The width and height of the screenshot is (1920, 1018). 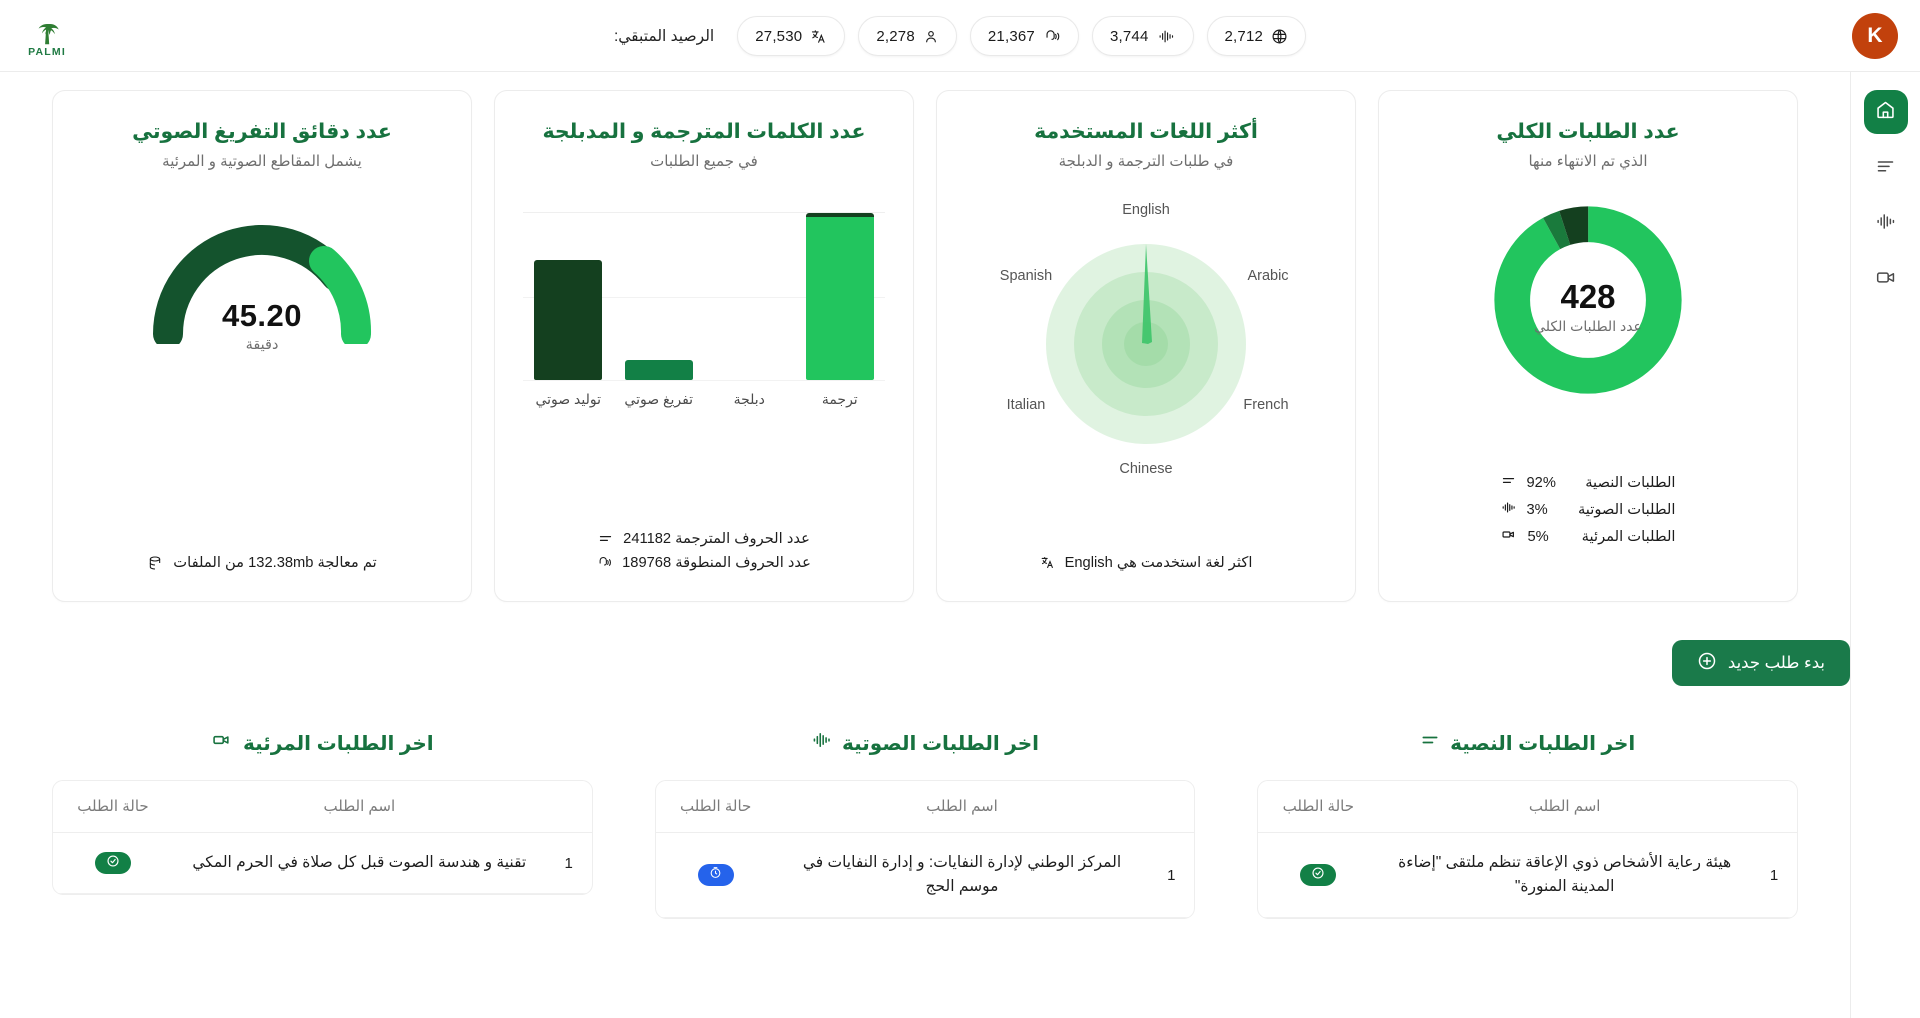 I want to click on card-footer: اكثر لغة استخدمت هي English, so click(x=1146, y=562).